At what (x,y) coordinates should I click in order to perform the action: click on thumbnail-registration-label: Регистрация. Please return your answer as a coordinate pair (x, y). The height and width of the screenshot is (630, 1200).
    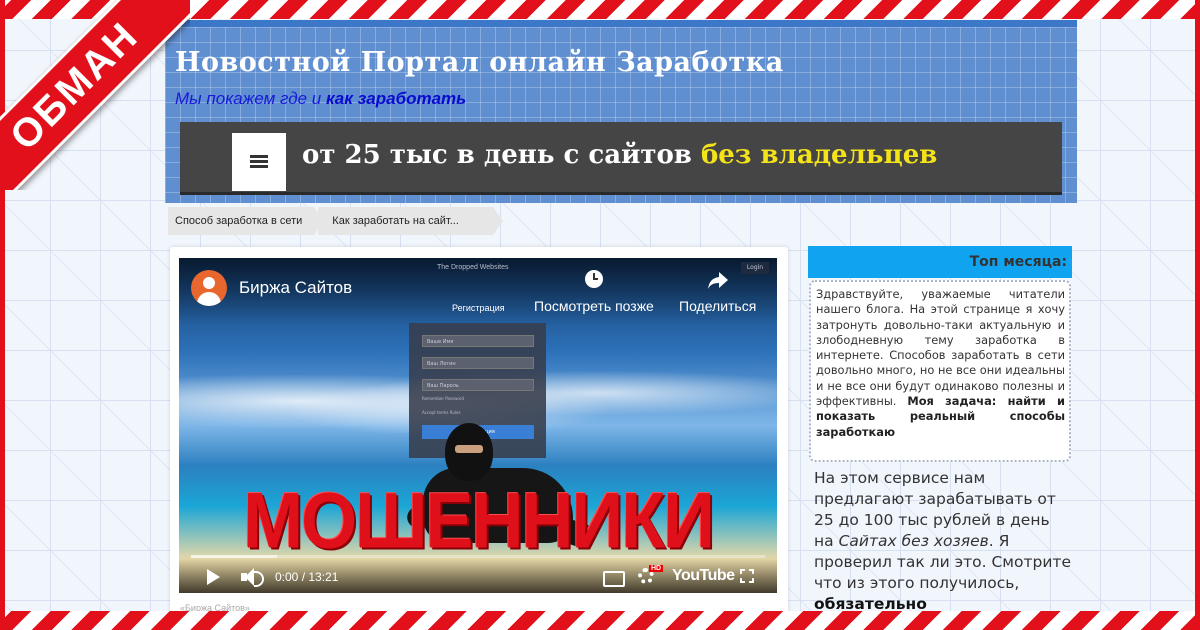
    Looking at the image, I should click on (478, 308).